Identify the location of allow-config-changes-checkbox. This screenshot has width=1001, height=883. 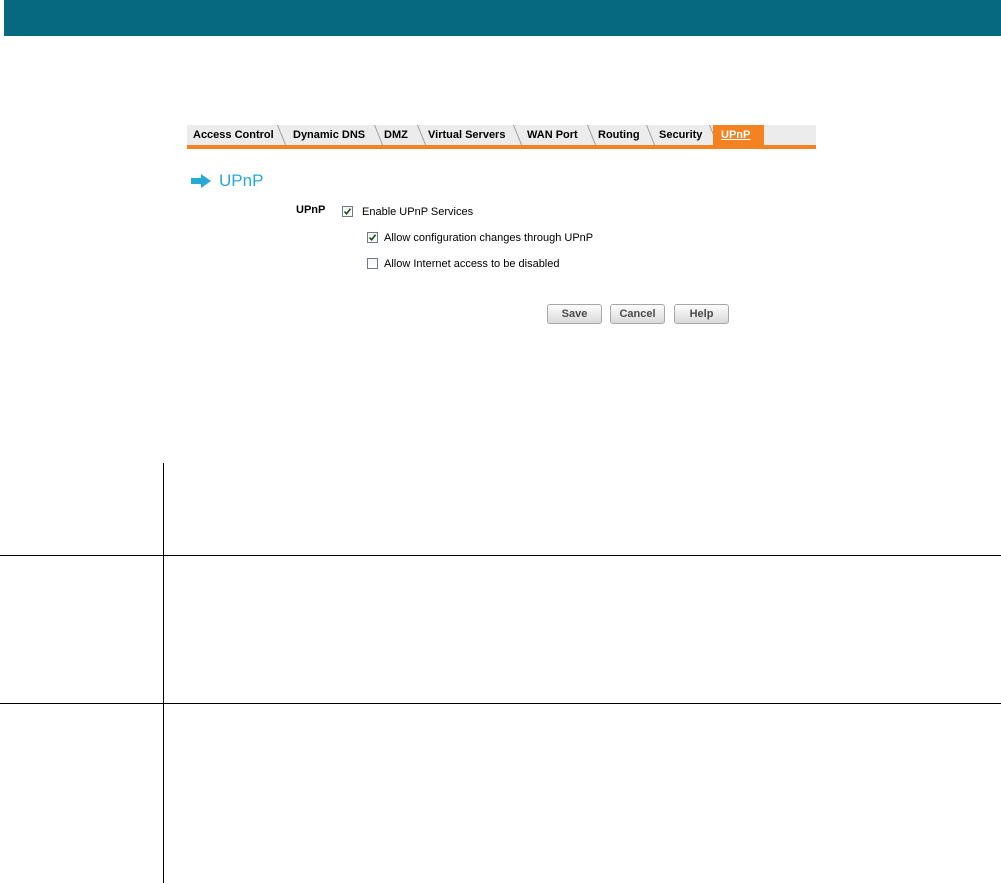
(372, 237).